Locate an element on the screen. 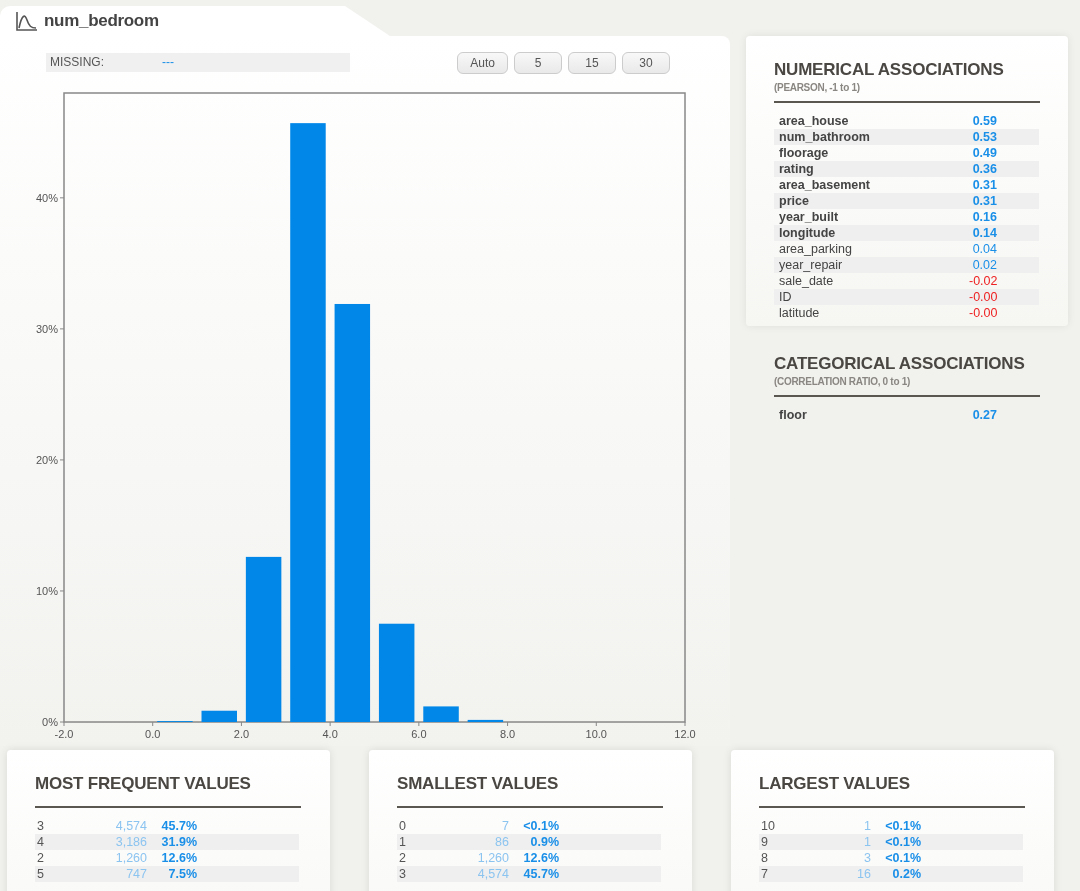  value-cell-text: 4 is located at coordinates (41, 842).